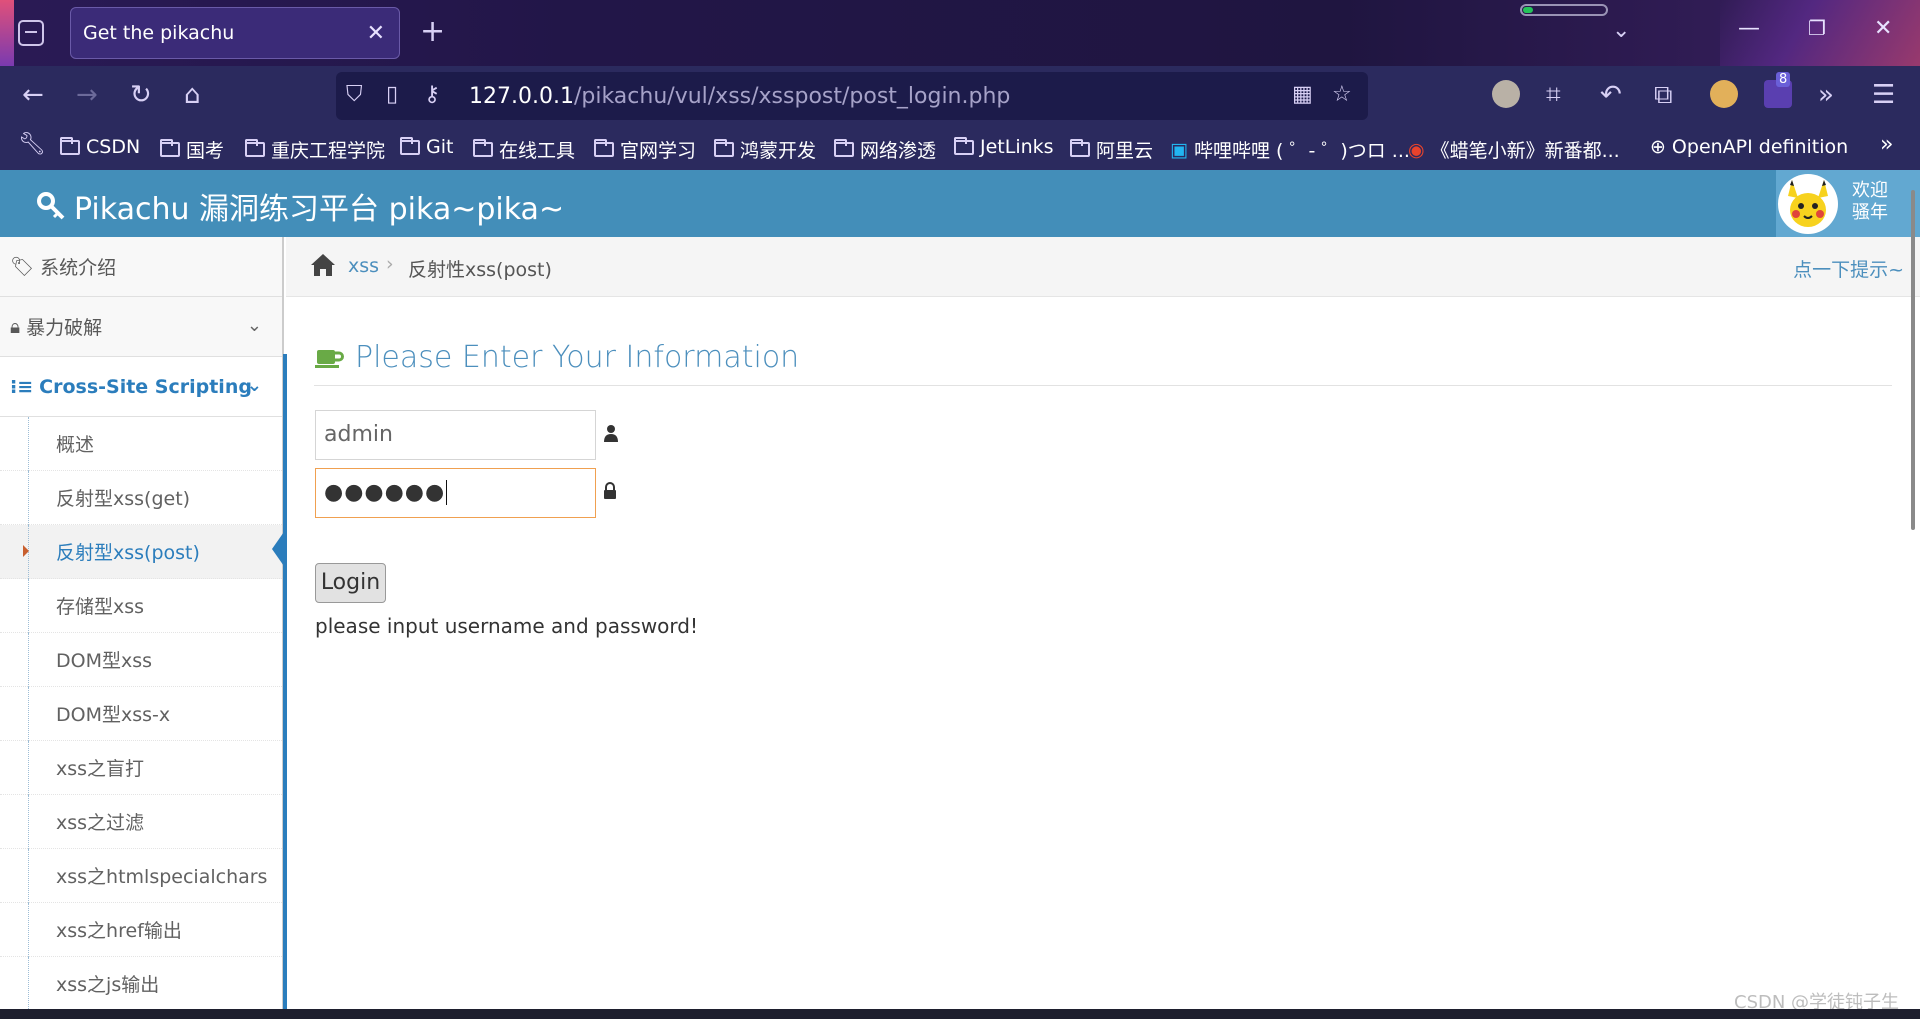  Describe the element at coordinates (141, 95) in the screenshot. I see `reload-icon: ↻` at that location.